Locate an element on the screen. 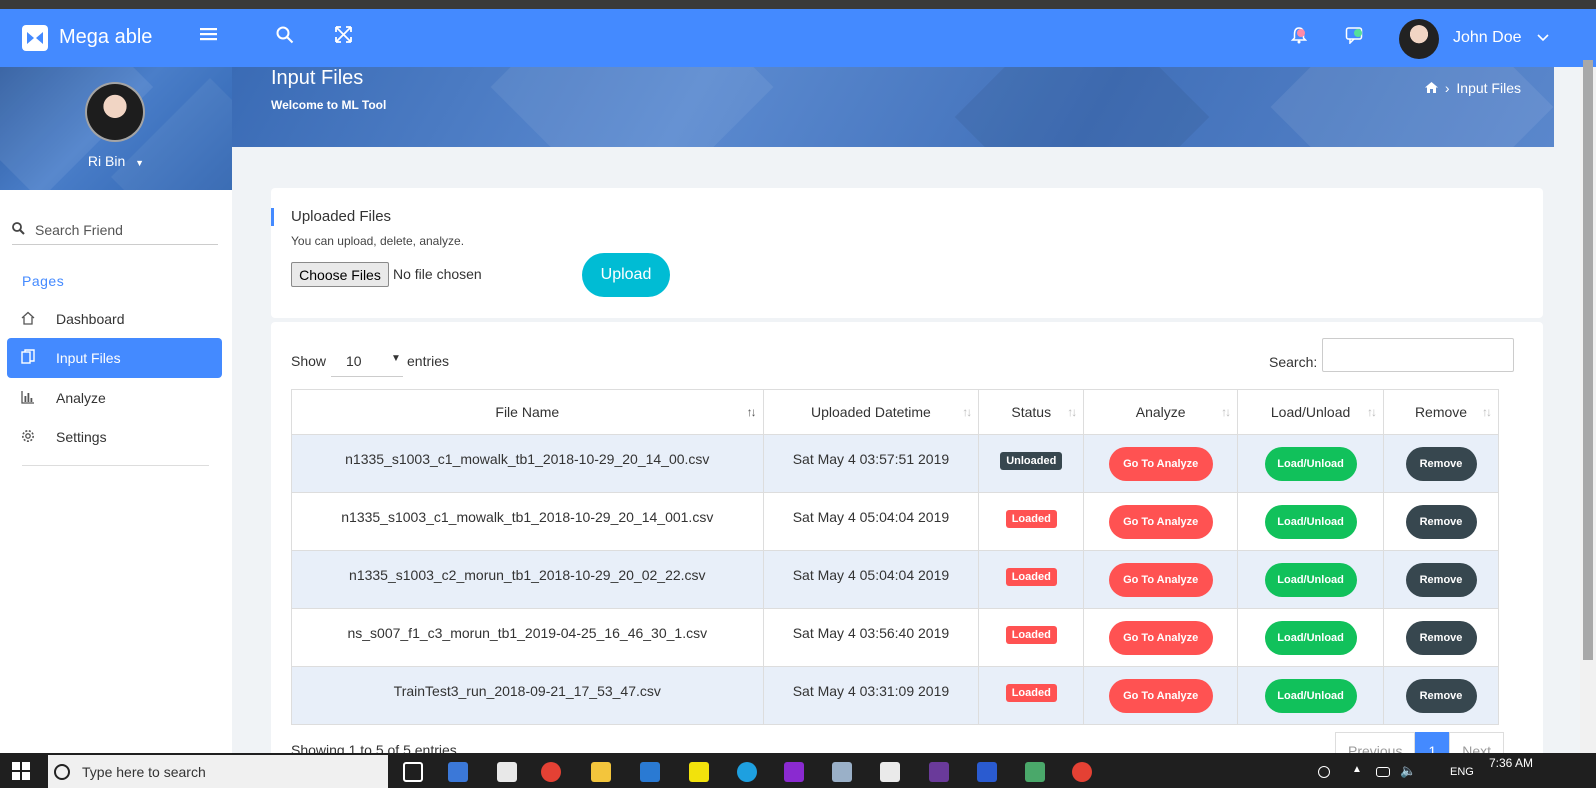  chevron-up-icon: ▲ is located at coordinates (1362, 774).